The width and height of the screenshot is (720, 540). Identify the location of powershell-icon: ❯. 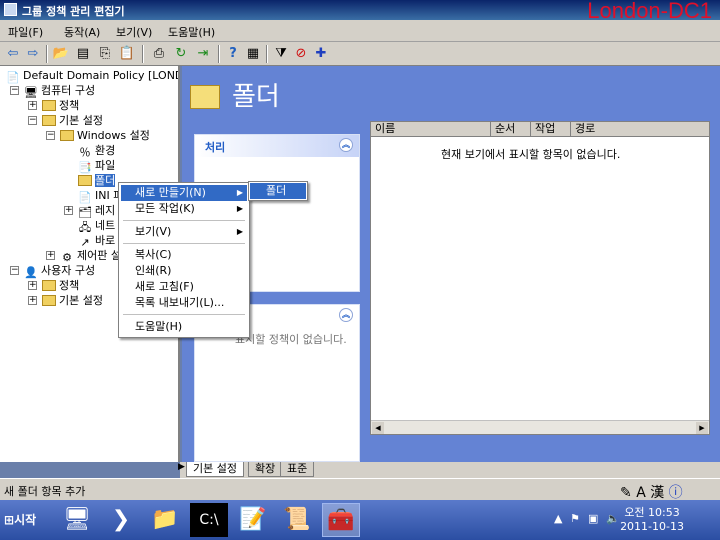
(121, 520).